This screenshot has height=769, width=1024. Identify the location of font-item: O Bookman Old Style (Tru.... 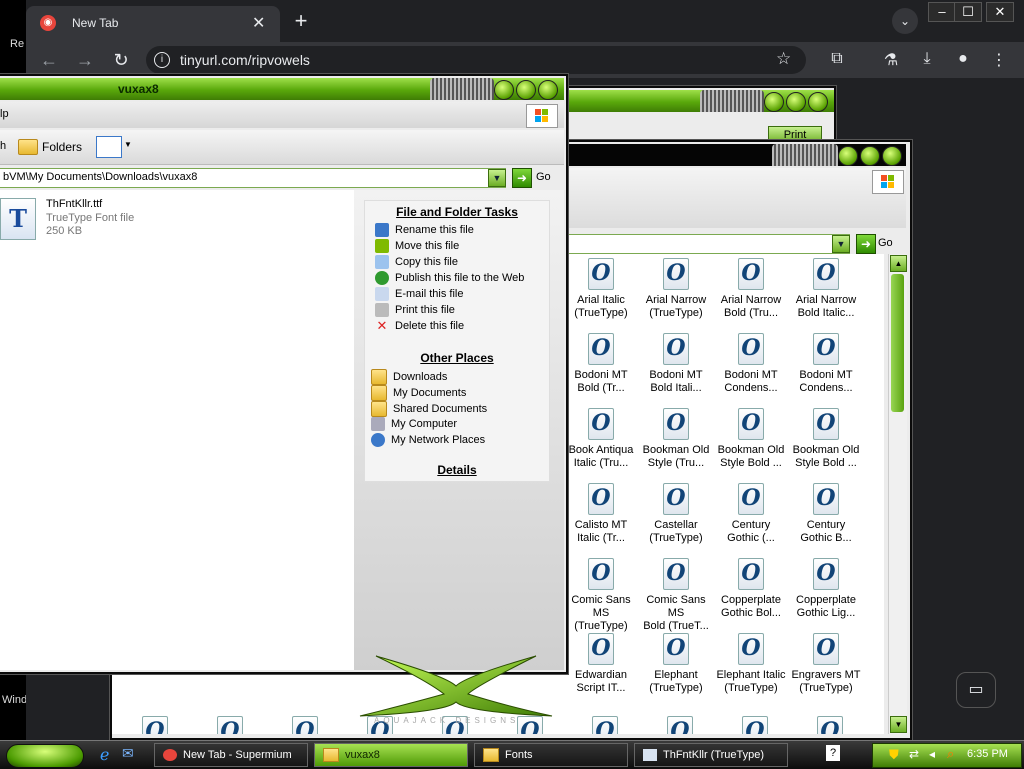
(676, 439).